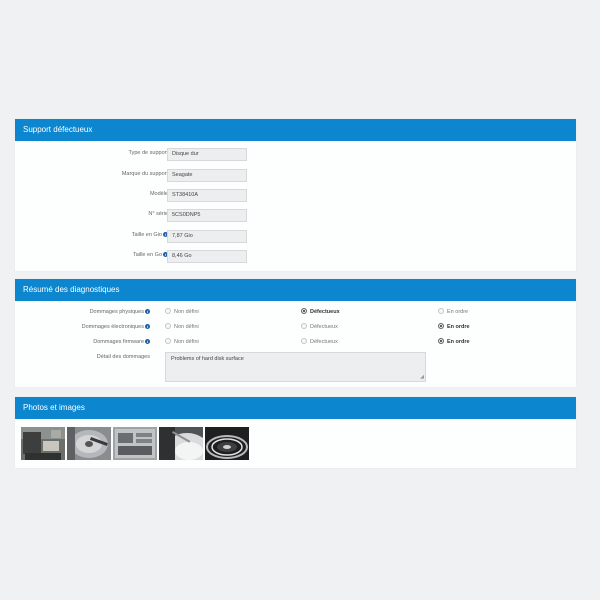  I want to click on damage-detail-text: Problems of hard disk surface, so click(207, 359).